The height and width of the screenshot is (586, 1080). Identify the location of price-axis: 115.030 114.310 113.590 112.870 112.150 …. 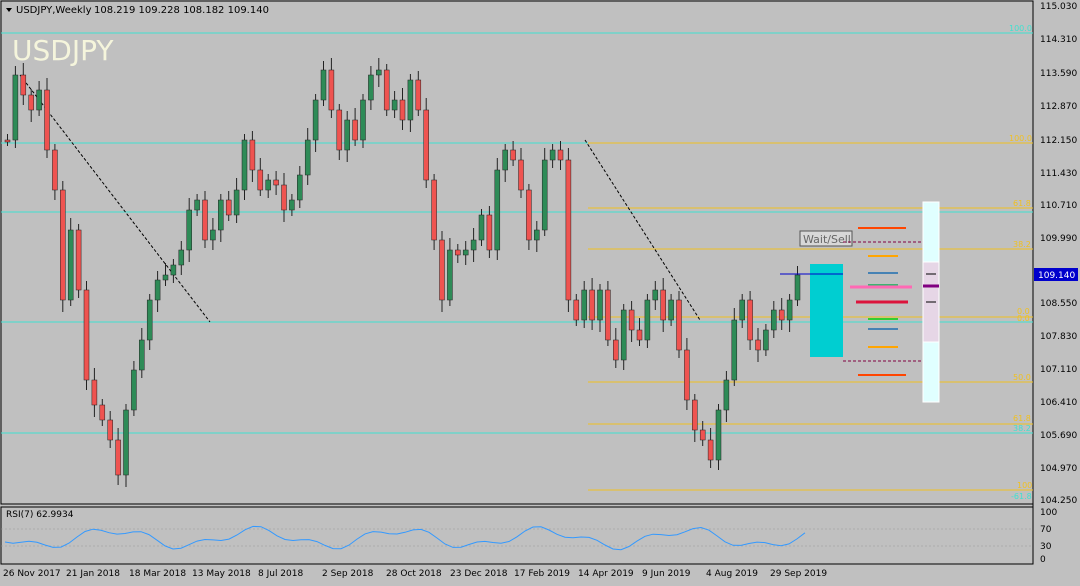
(1056, 254).